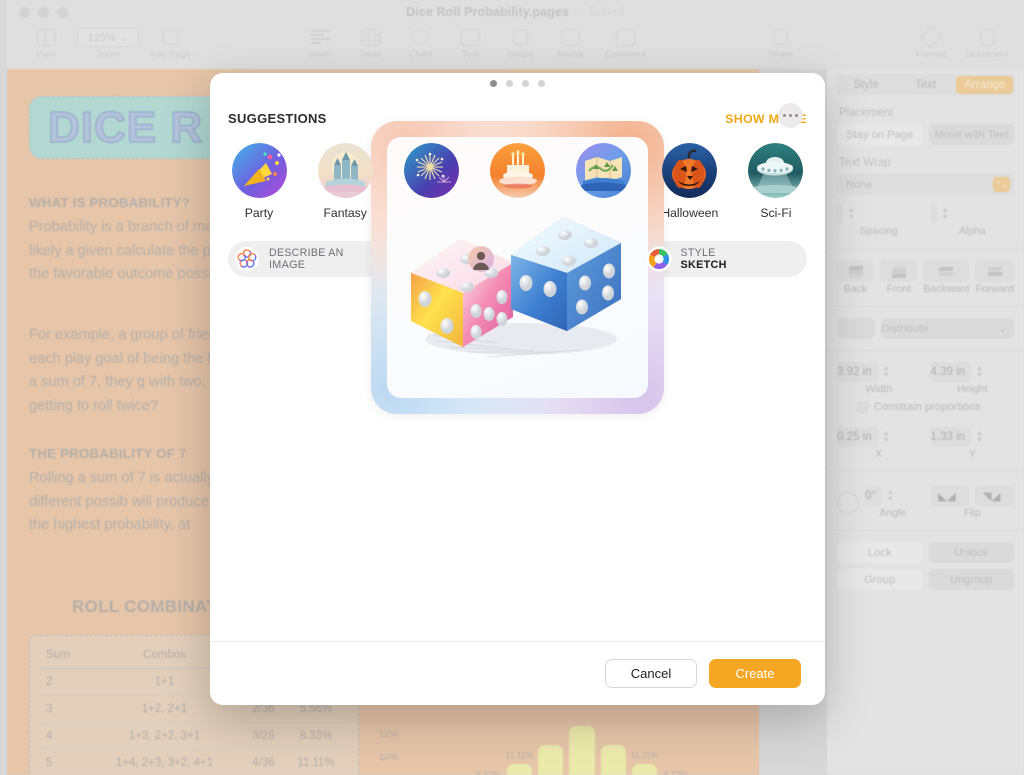 This screenshot has height=775, width=1024. Describe the element at coordinates (517, 170) in the screenshot. I see `birthday-cake-icon` at that location.